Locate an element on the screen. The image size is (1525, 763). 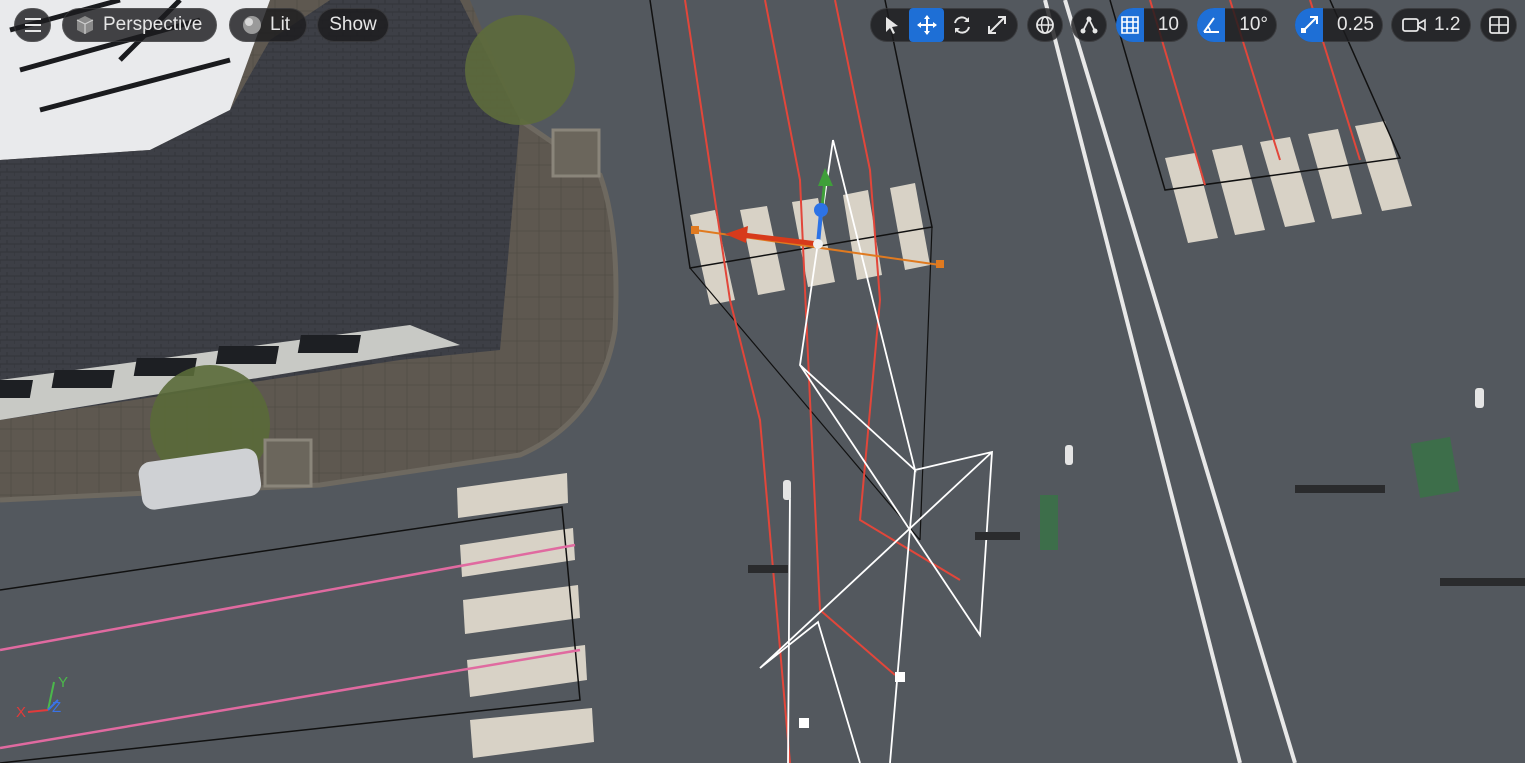
select-mode-button is located at coordinates (891, 25).